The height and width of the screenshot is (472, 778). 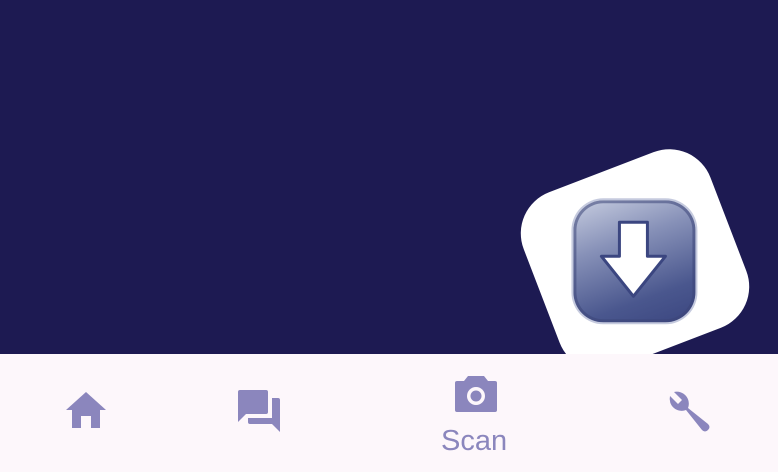 I want to click on wrench-icon, so click(x=689, y=411).